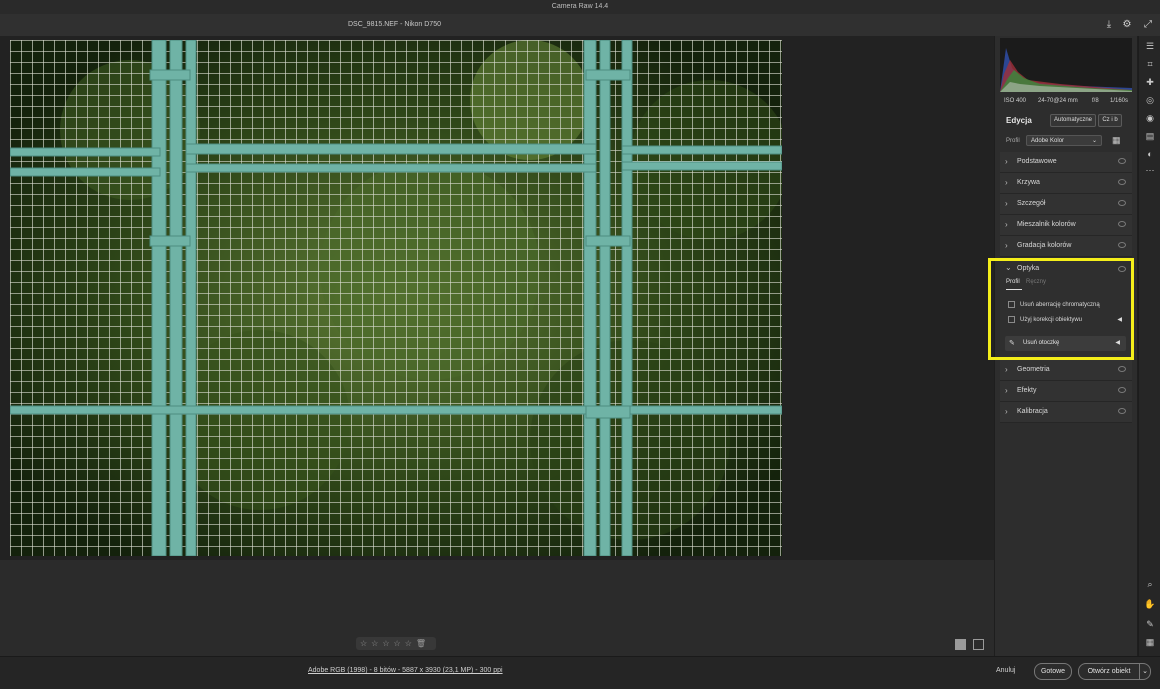  I want to click on section-label: Krzywa, so click(1028, 182).